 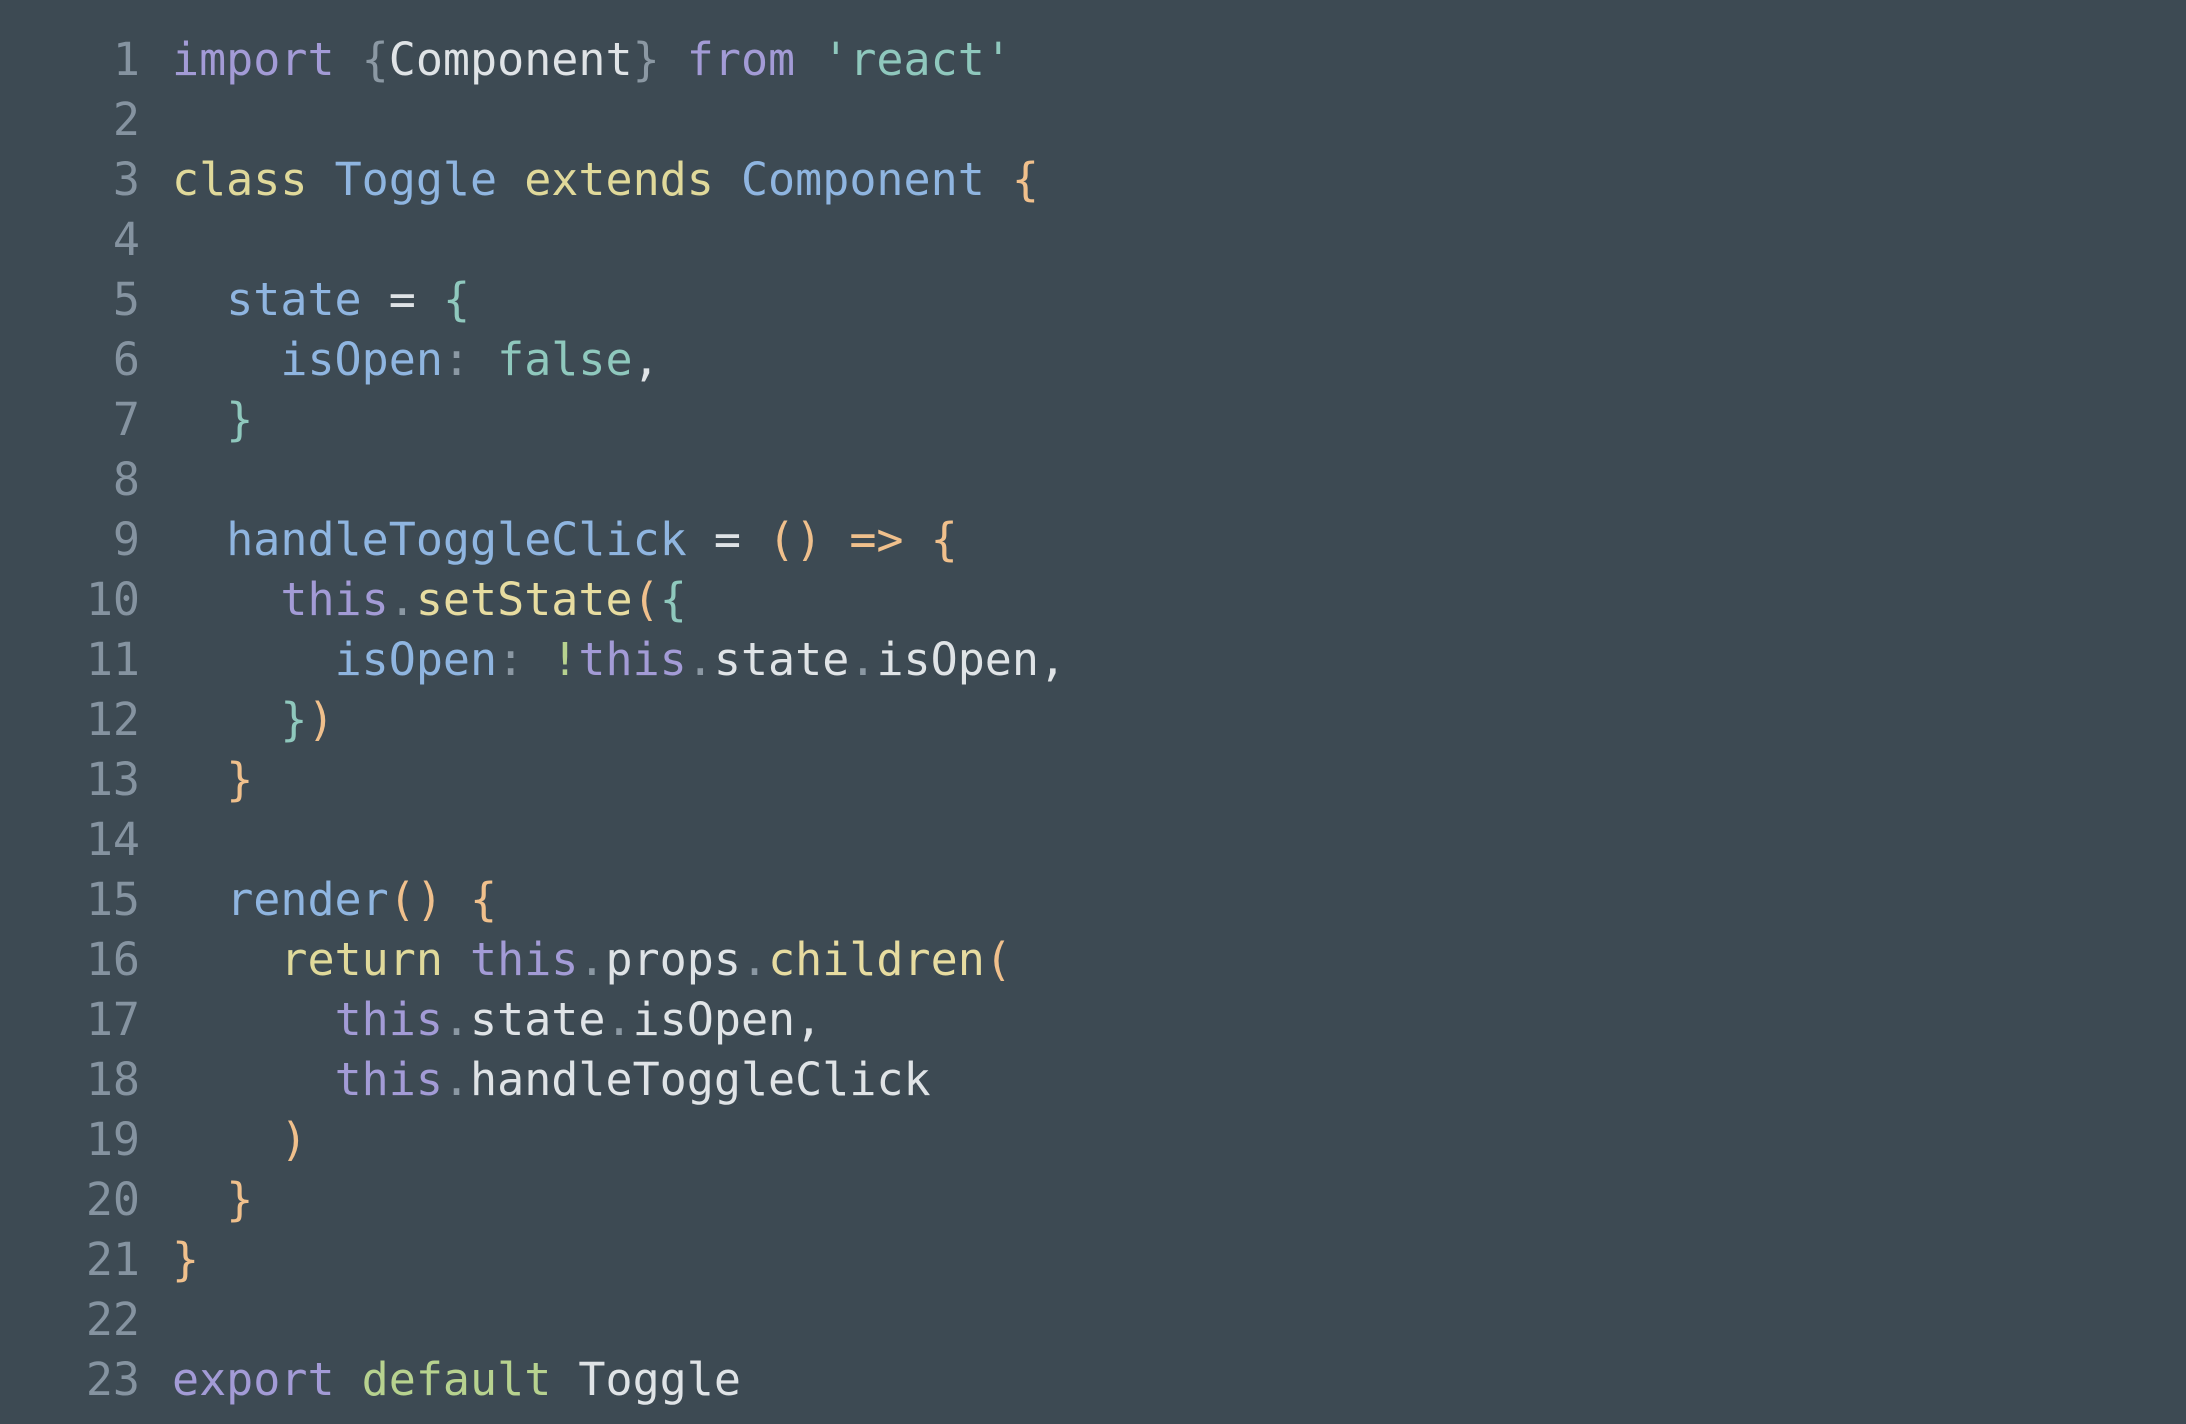 I want to click on line-number: 13, so click(x=112, y=779).